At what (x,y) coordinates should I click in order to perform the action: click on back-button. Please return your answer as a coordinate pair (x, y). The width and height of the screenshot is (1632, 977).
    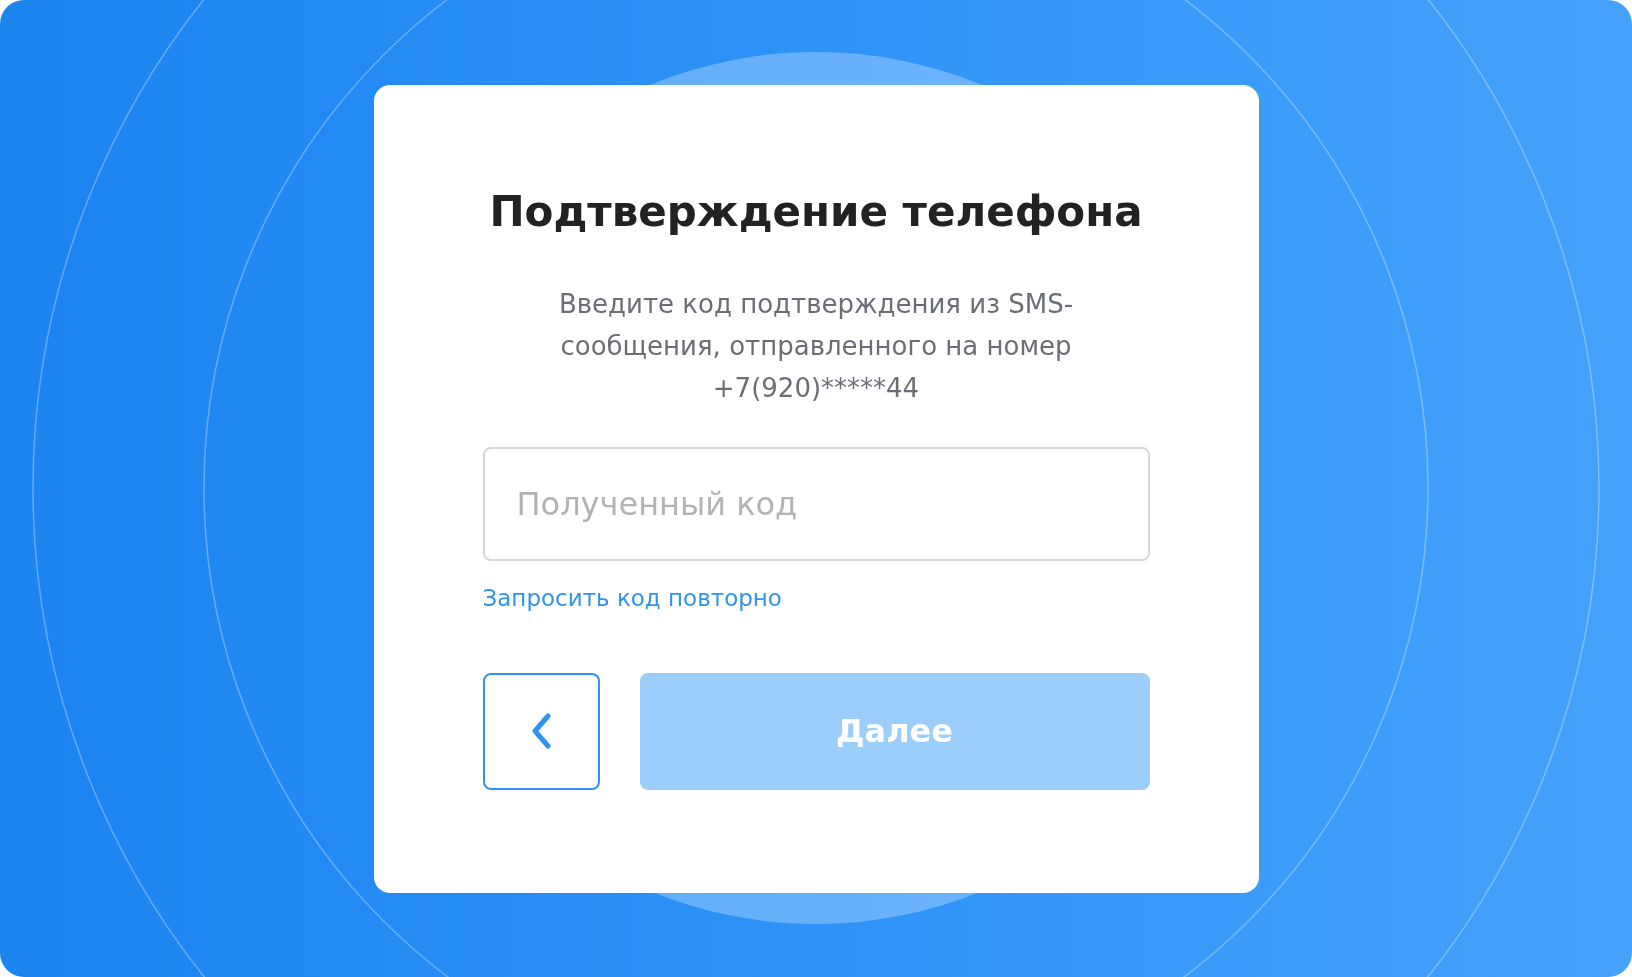
    Looking at the image, I should click on (541, 731).